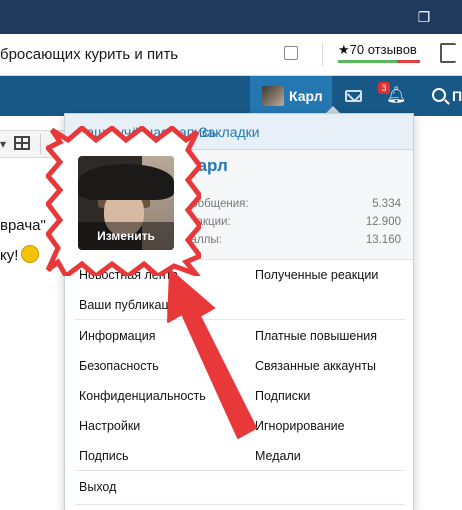  What do you see at coordinates (300, 426) in the screenshot?
I see `menu-item-ignoring: Игнорирование` at bounding box center [300, 426].